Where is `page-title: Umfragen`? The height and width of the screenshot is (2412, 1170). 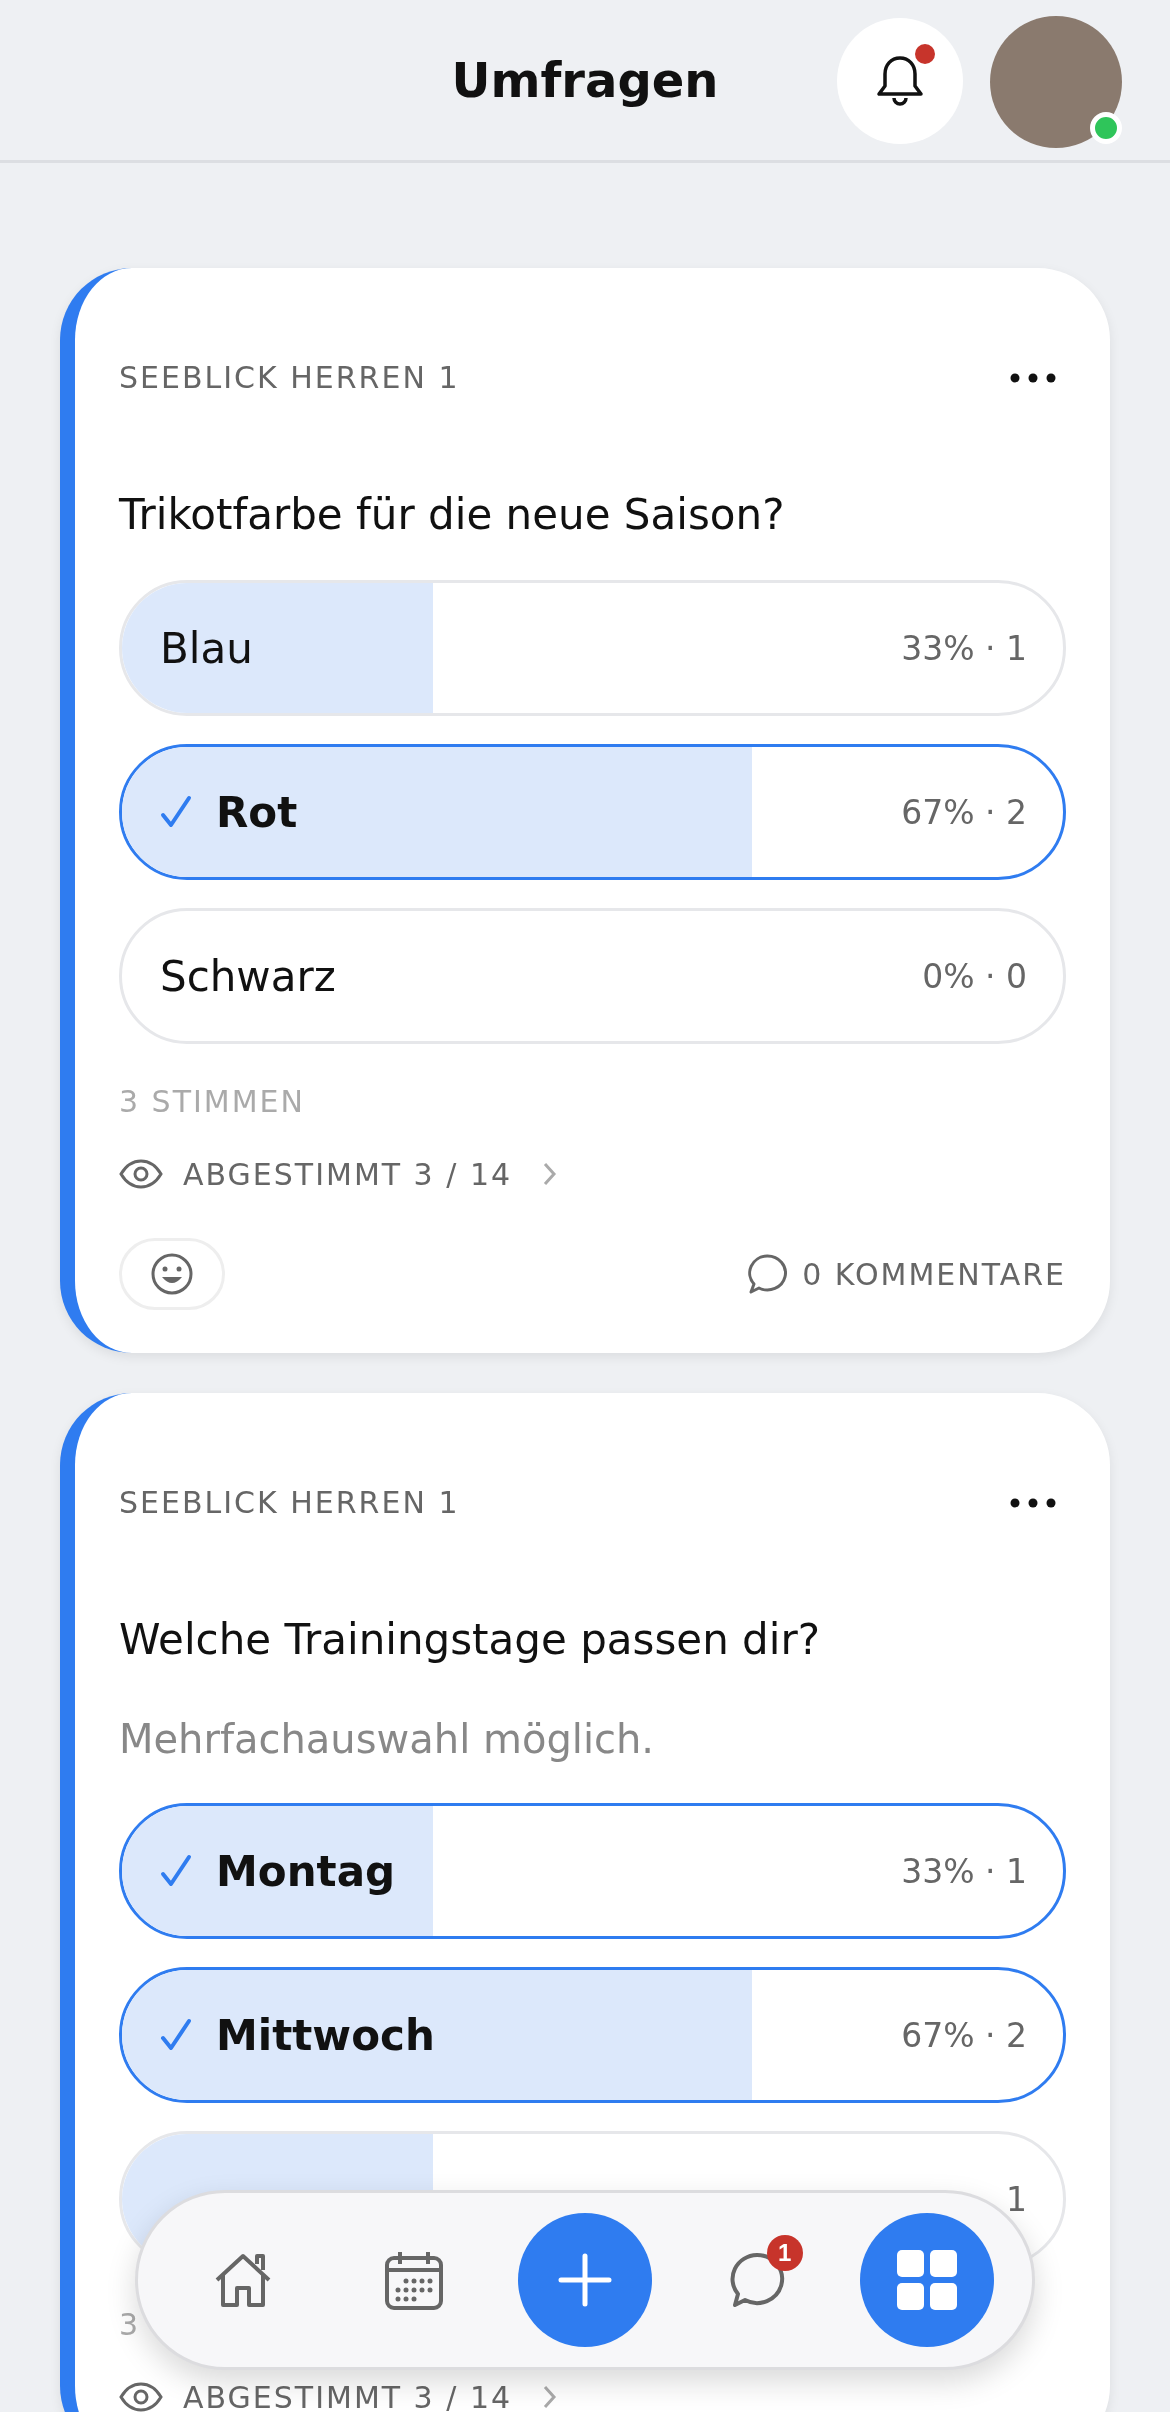 page-title: Umfragen is located at coordinates (585, 80).